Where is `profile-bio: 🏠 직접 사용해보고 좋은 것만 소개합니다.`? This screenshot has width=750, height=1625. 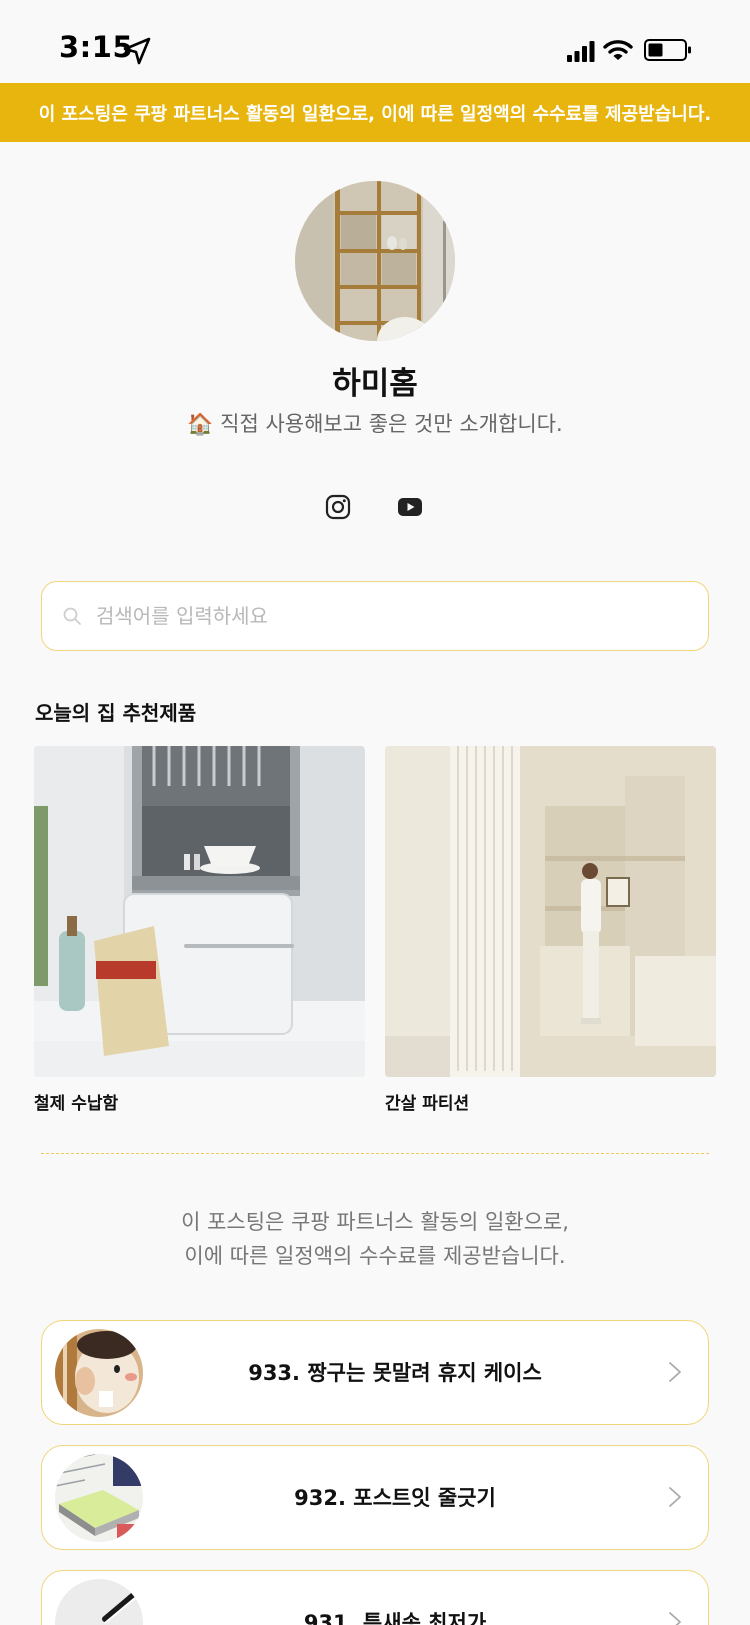
profile-bio: 🏠 직접 사용해보고 좋은 것만 소개합니다. is located at coordinates (375, 424).